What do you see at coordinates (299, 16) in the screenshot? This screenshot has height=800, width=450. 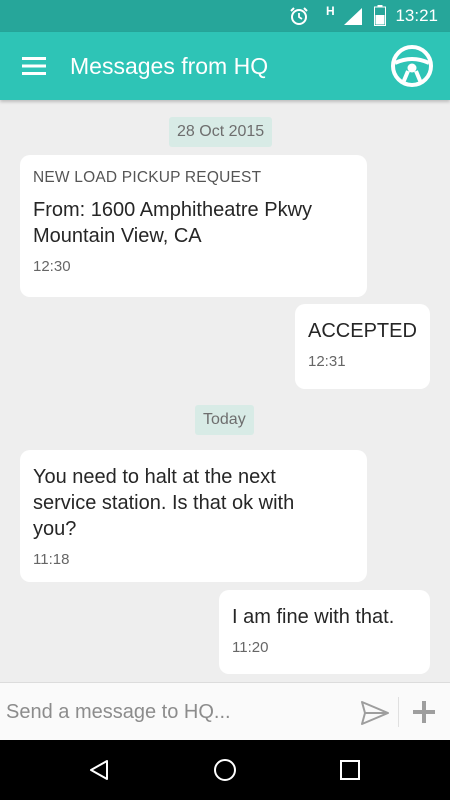 I see `alarm-icon` at bounding box center [299, 16].